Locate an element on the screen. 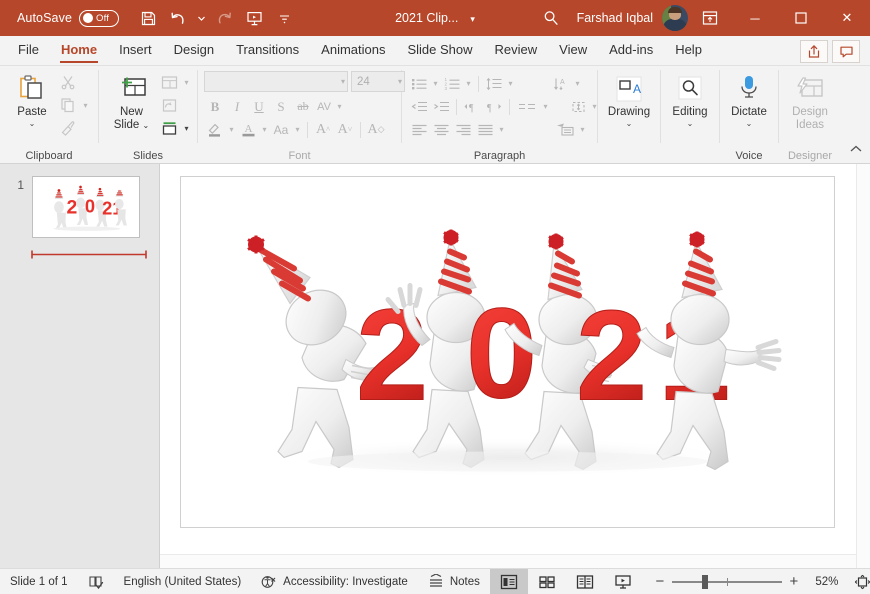 The image size is (870, 594). reset-slide-icon is located at coordinates (169, 105).